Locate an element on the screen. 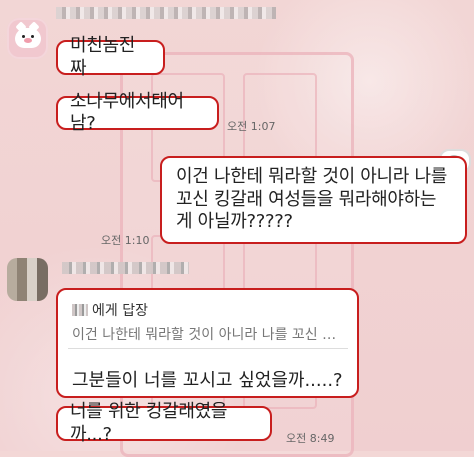  top-bar is located at coordinates (237, 12).